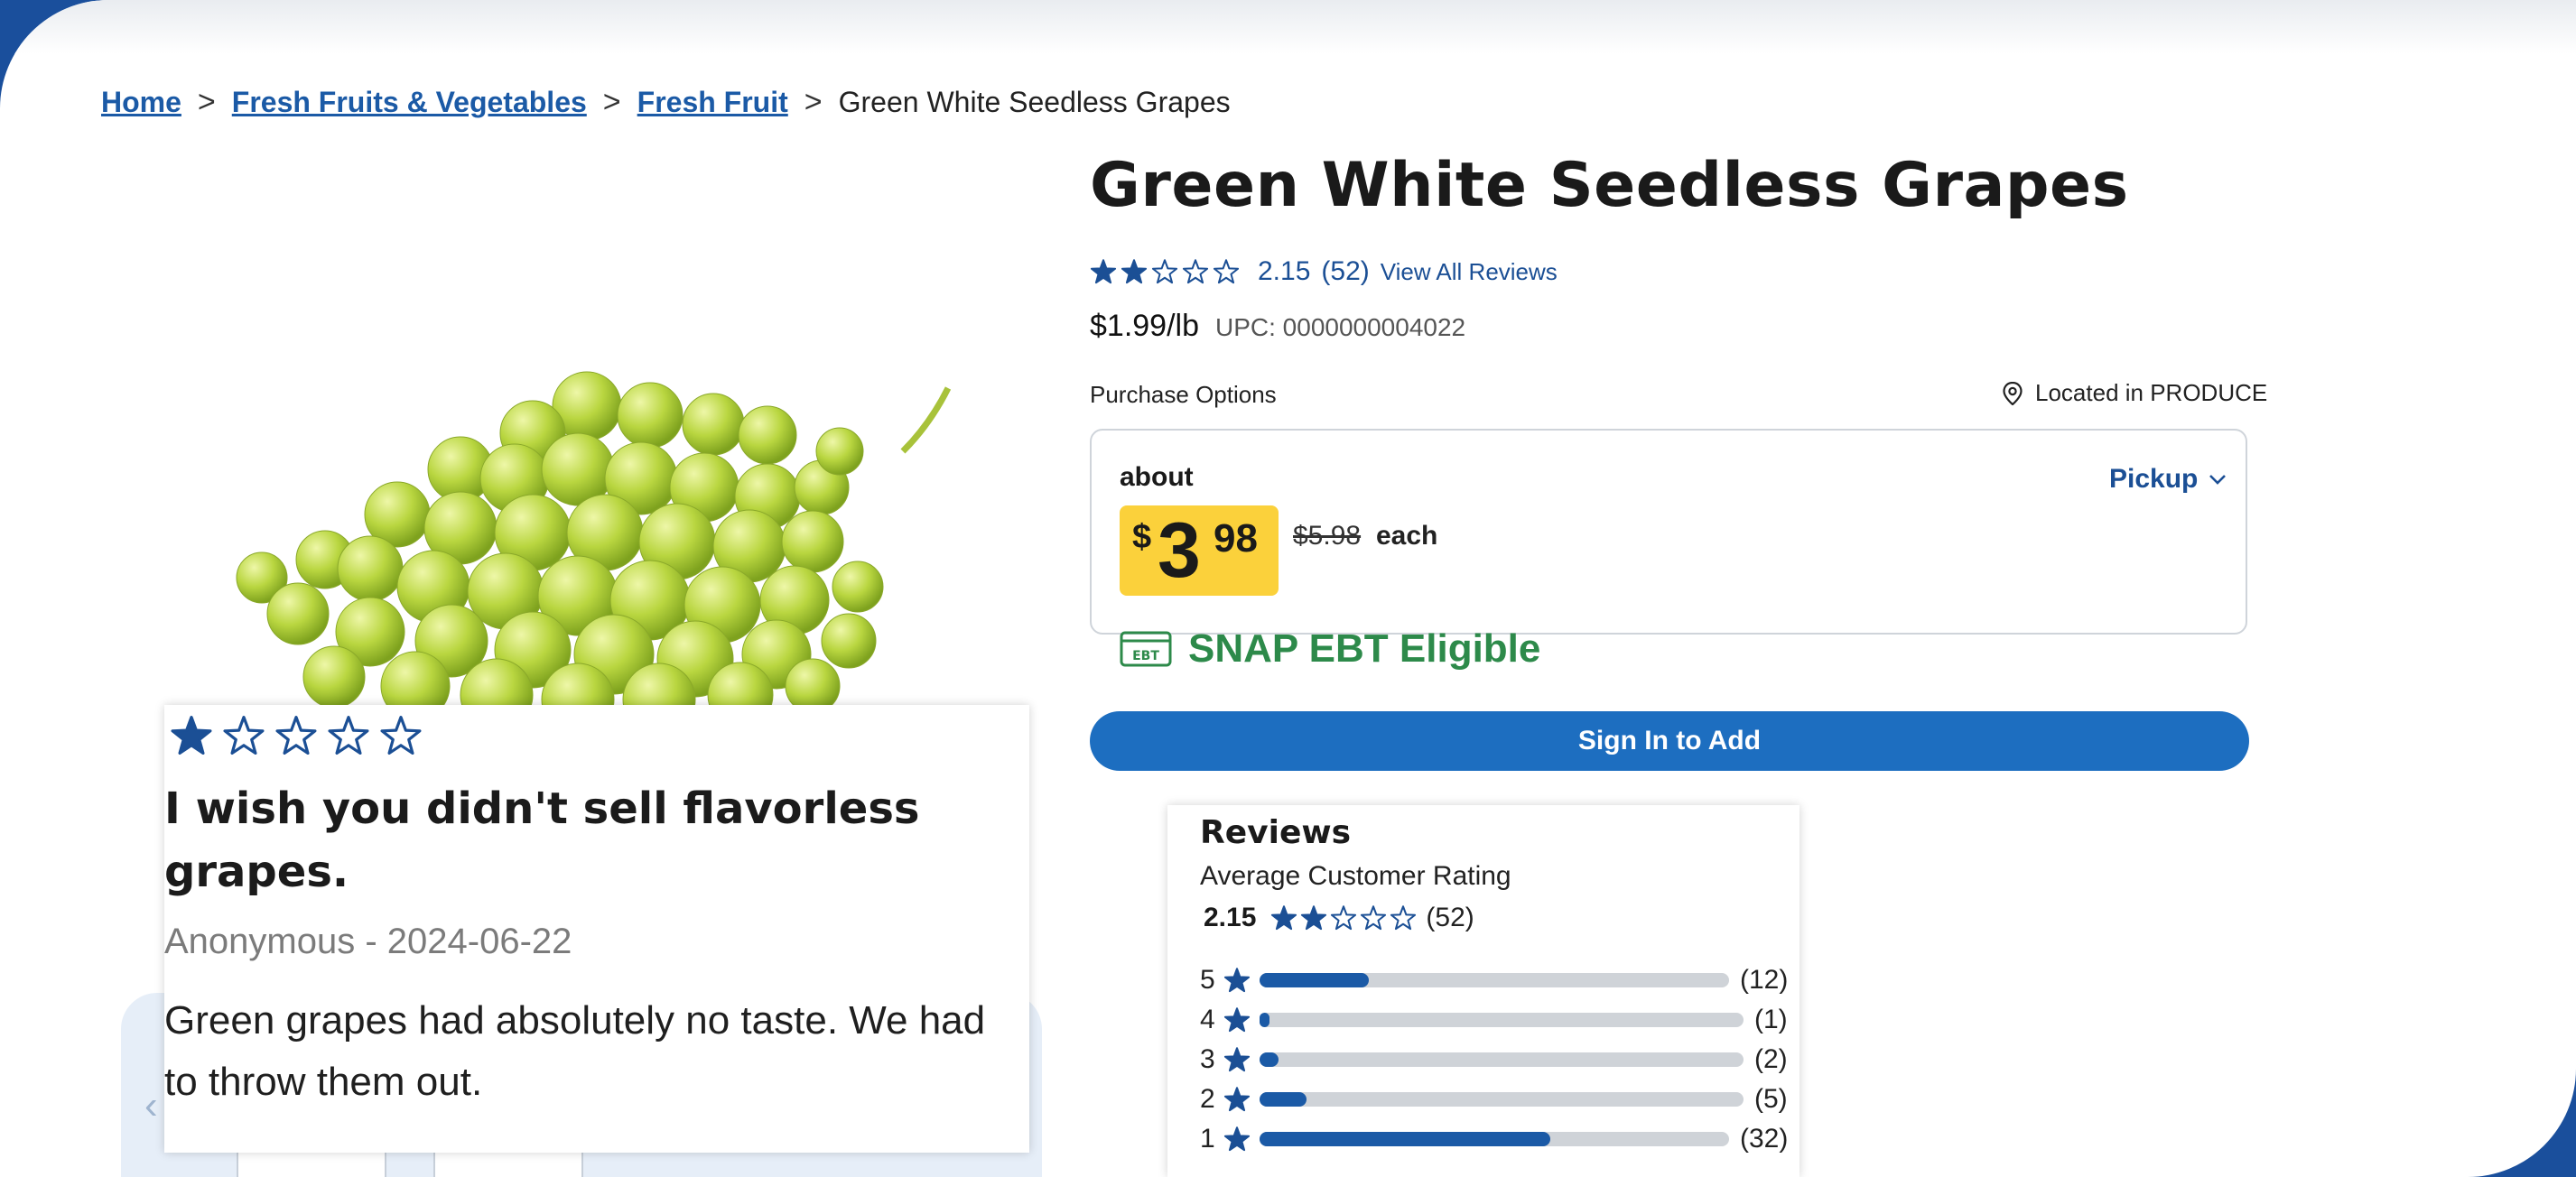 The width and height of the screenshot is (2576, 1177). I want to click on breadcrumb-home-link: Home, so click(141, 102).